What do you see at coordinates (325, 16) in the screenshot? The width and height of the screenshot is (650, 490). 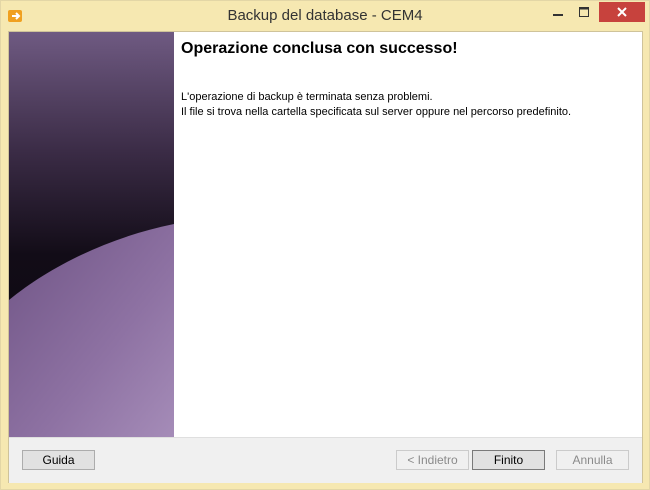 I see `title-bar: Backup del database - CEM4` at bounding box center [325, 16].